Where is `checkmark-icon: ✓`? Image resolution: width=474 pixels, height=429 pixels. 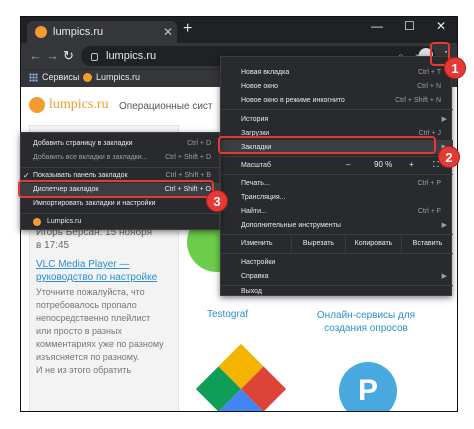 checkmark-icon: ✓ is located at coordinates (26, 175).